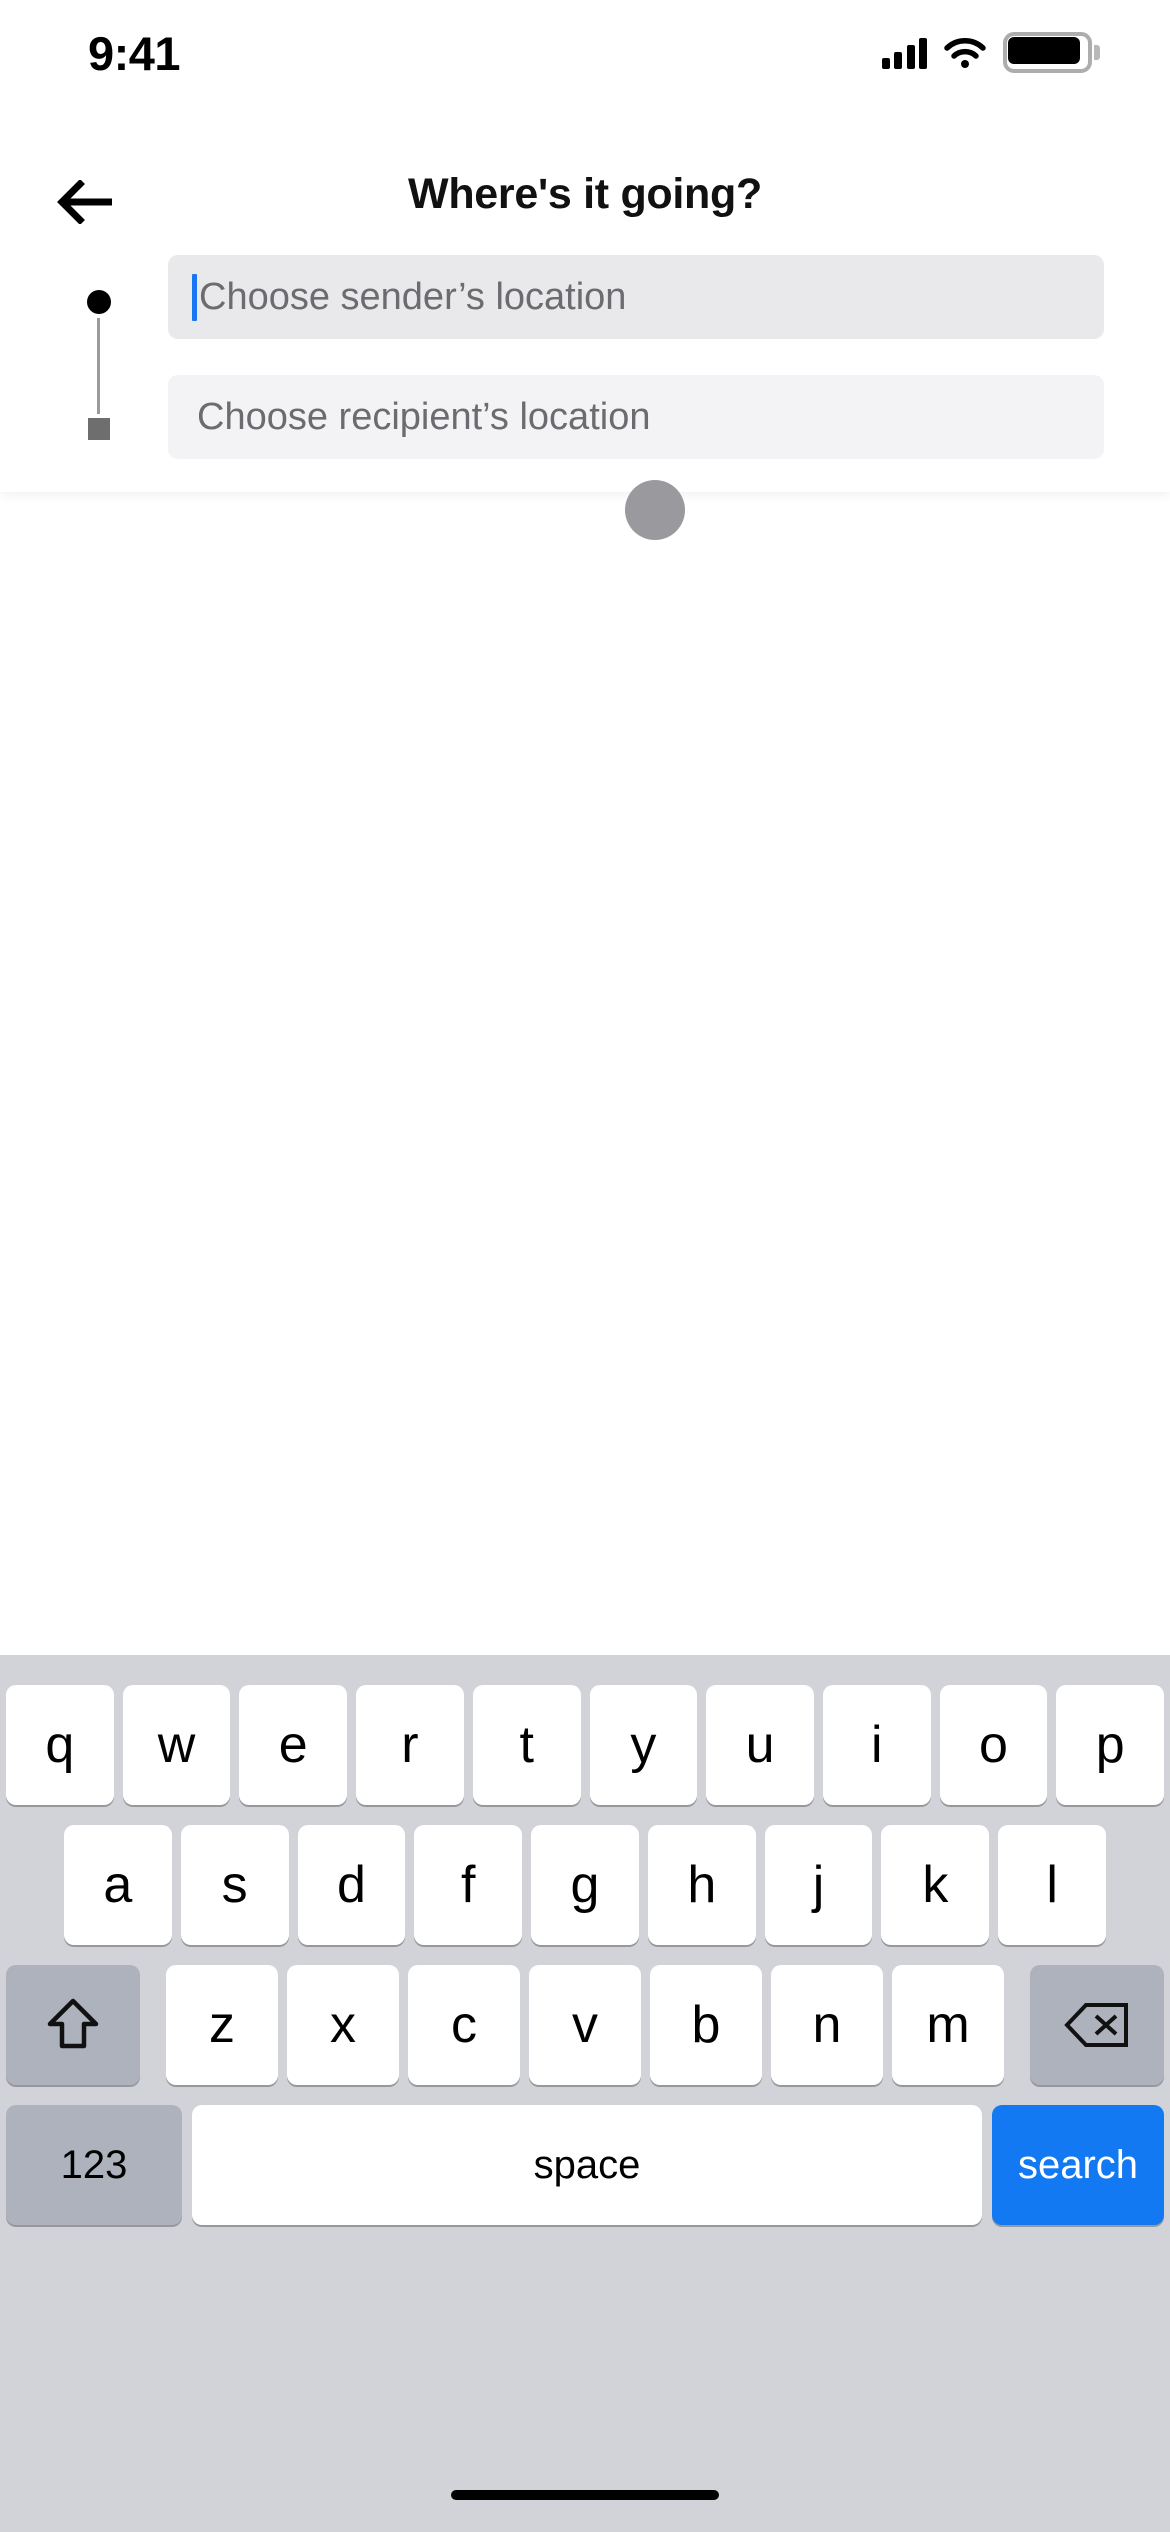 The width and height of the screenshot is (1170, 2532). I want to click on key-u: u, so click(760, 1745).